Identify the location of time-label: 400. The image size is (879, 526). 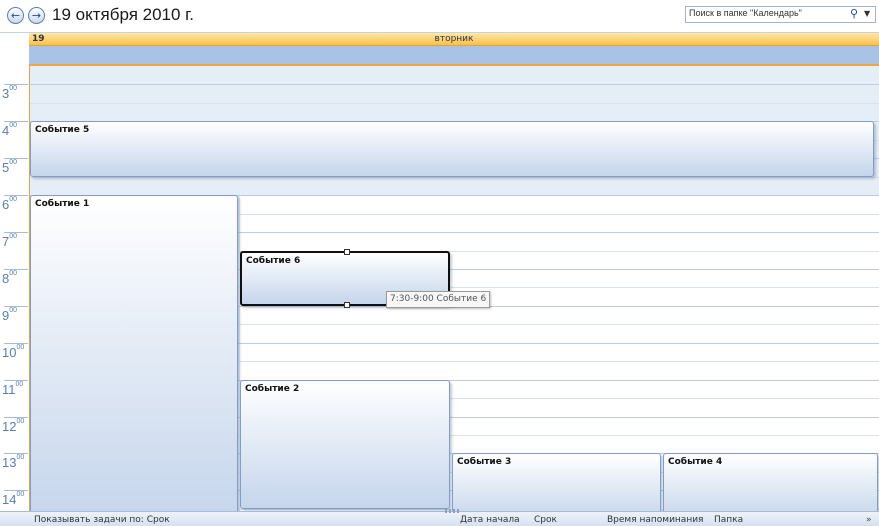
(15, 130).